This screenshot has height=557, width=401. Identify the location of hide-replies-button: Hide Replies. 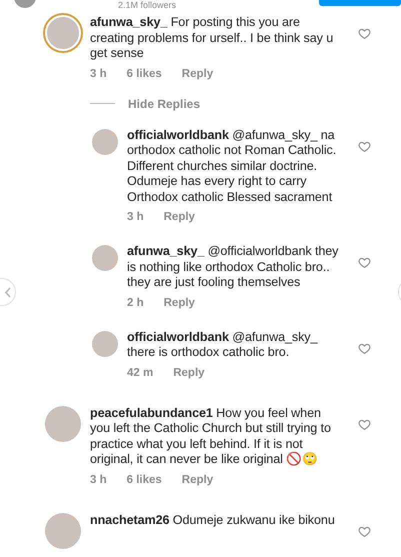
(164, 103).